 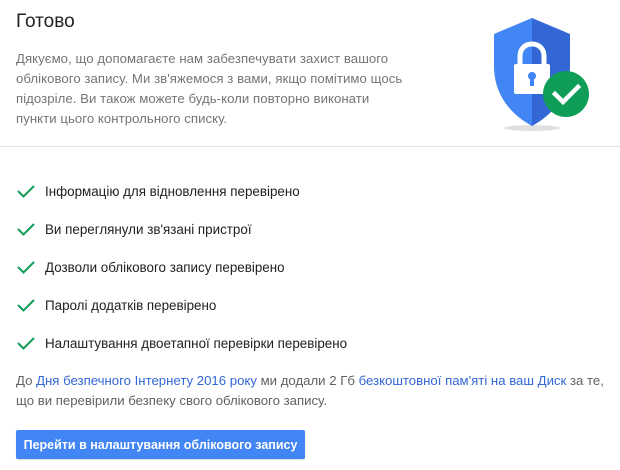 What do you see at coordinates (45, 21) in the screenshot?
I see `page-title: Готово` at bounding box center [45, 21].